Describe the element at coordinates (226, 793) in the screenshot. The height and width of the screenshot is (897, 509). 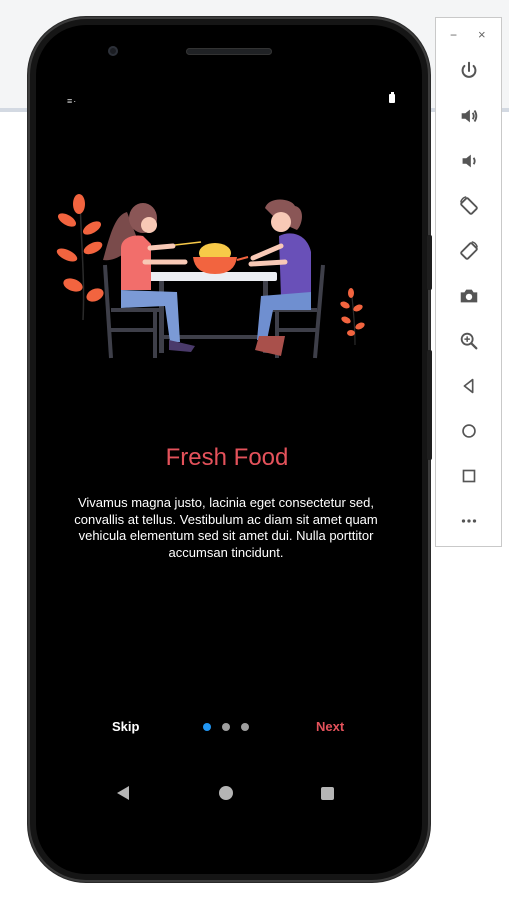
I see `nav-home-icon` at that location.